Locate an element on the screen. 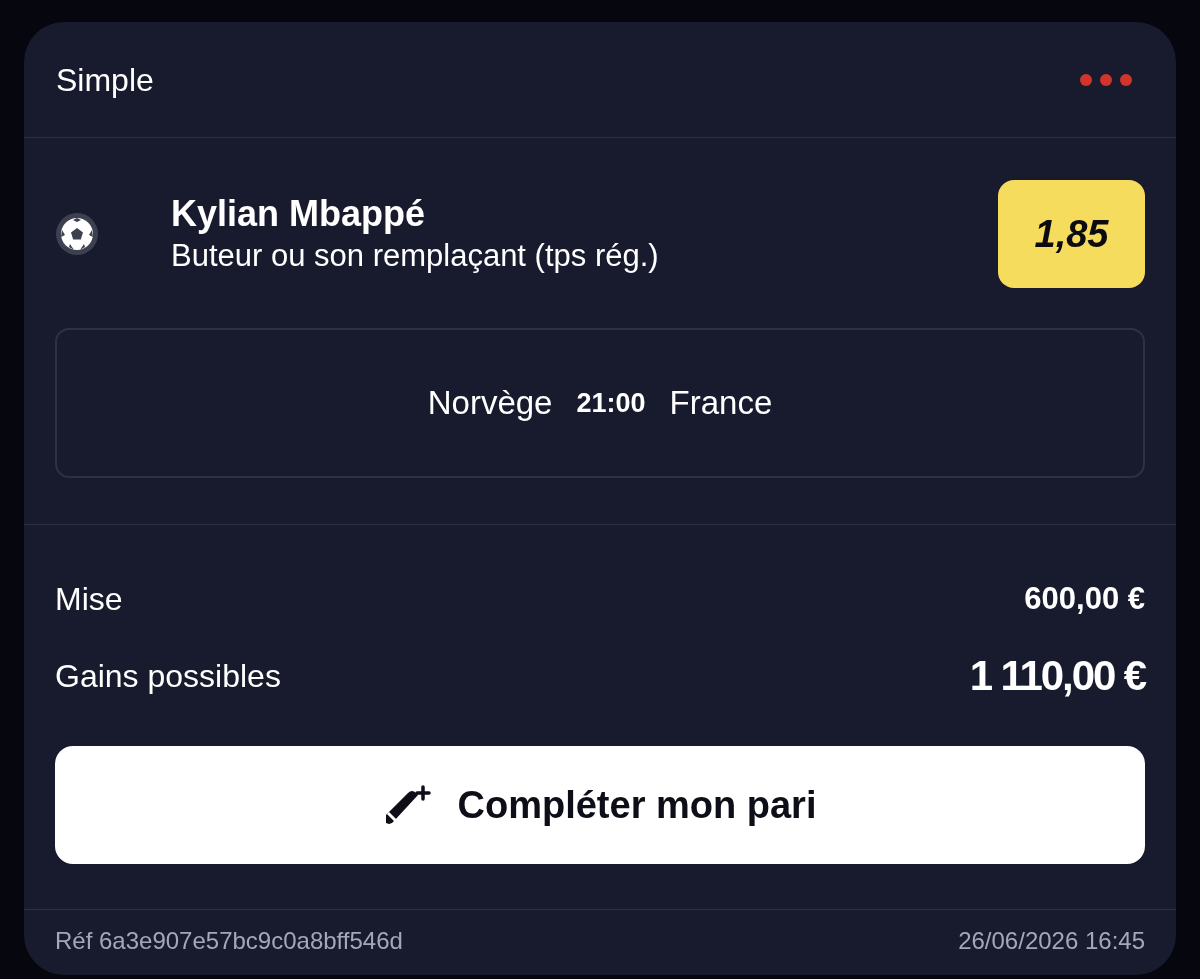  player-name: Kylian Mbappé is located at coordinates (299, 214).